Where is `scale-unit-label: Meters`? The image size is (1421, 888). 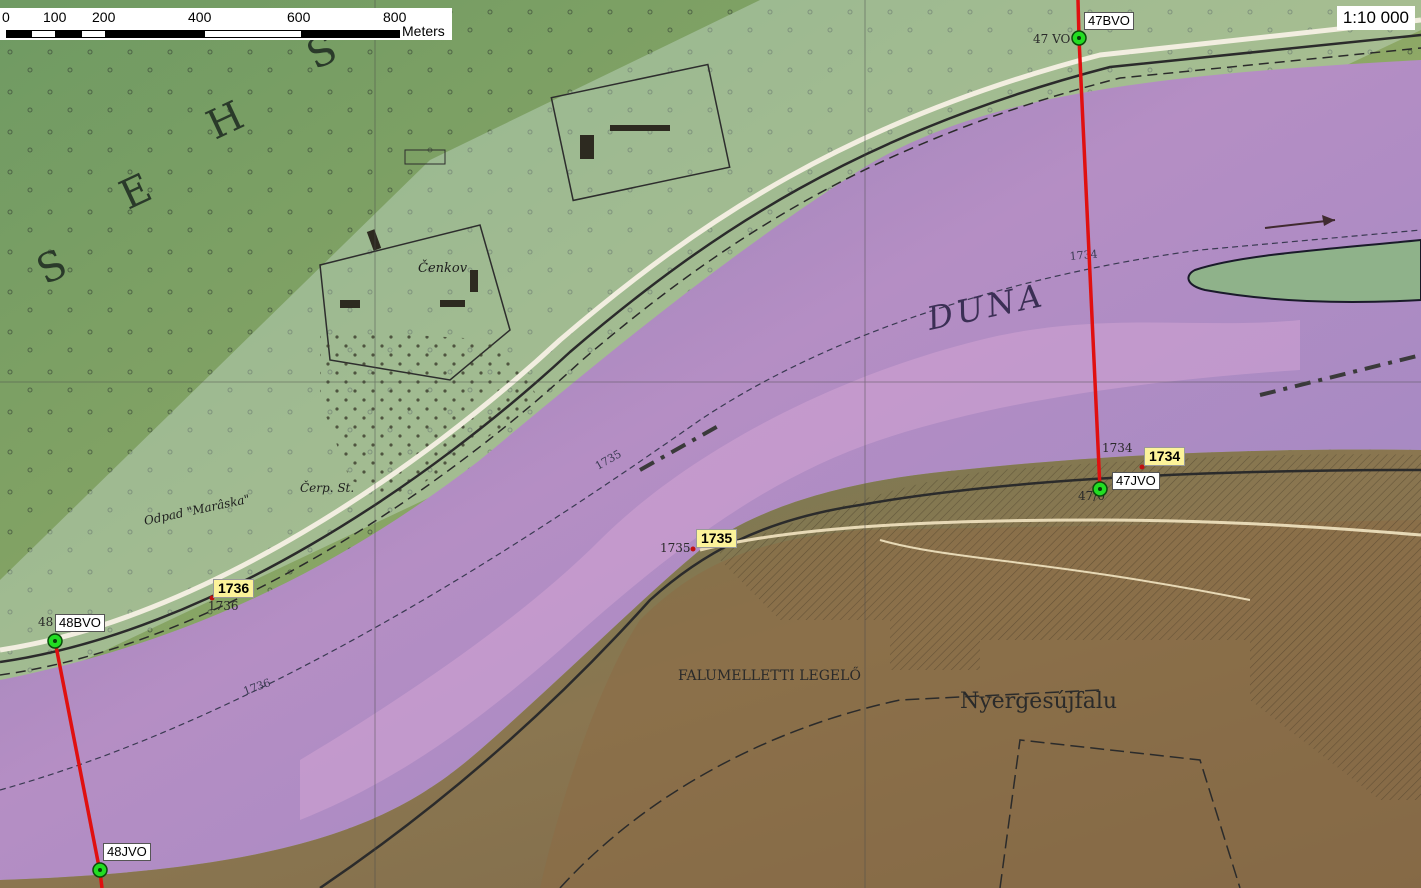
scale-unit-label: Meters is located at coordinates (423, 31).